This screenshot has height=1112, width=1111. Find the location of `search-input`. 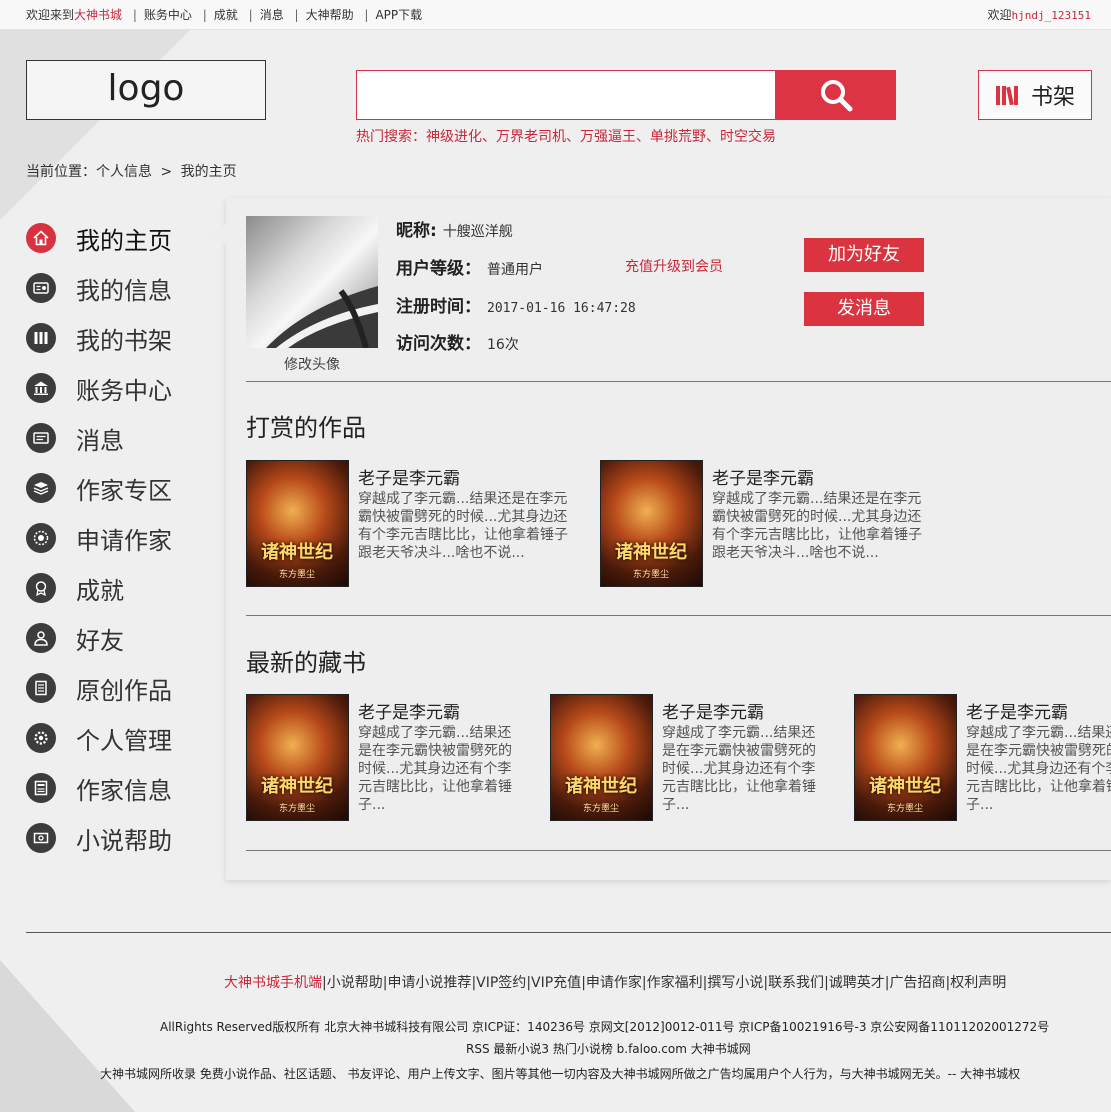

search-input is located at coordinates (566, 95).